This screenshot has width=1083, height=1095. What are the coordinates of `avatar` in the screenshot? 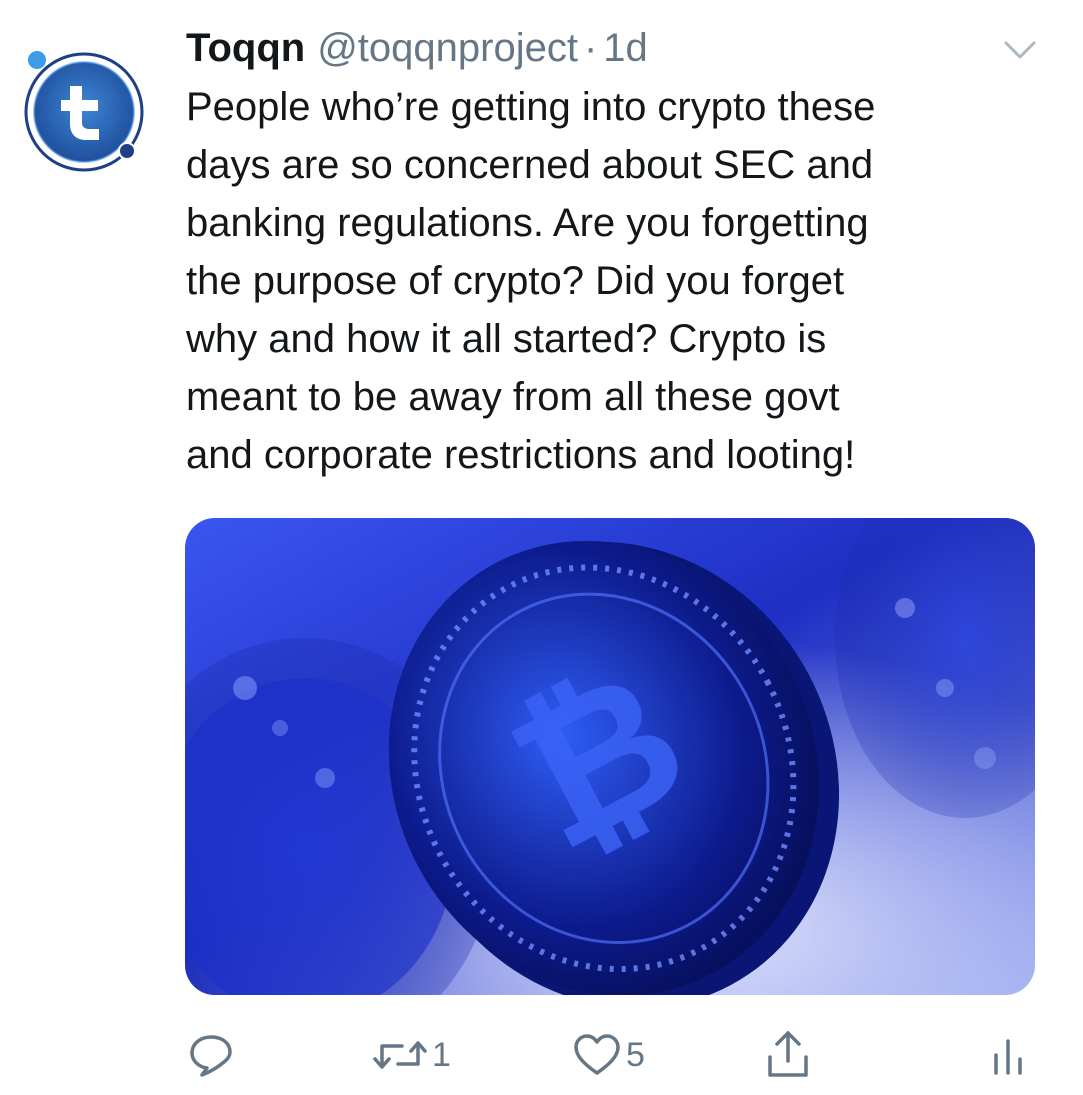 It's located at (84, 110).